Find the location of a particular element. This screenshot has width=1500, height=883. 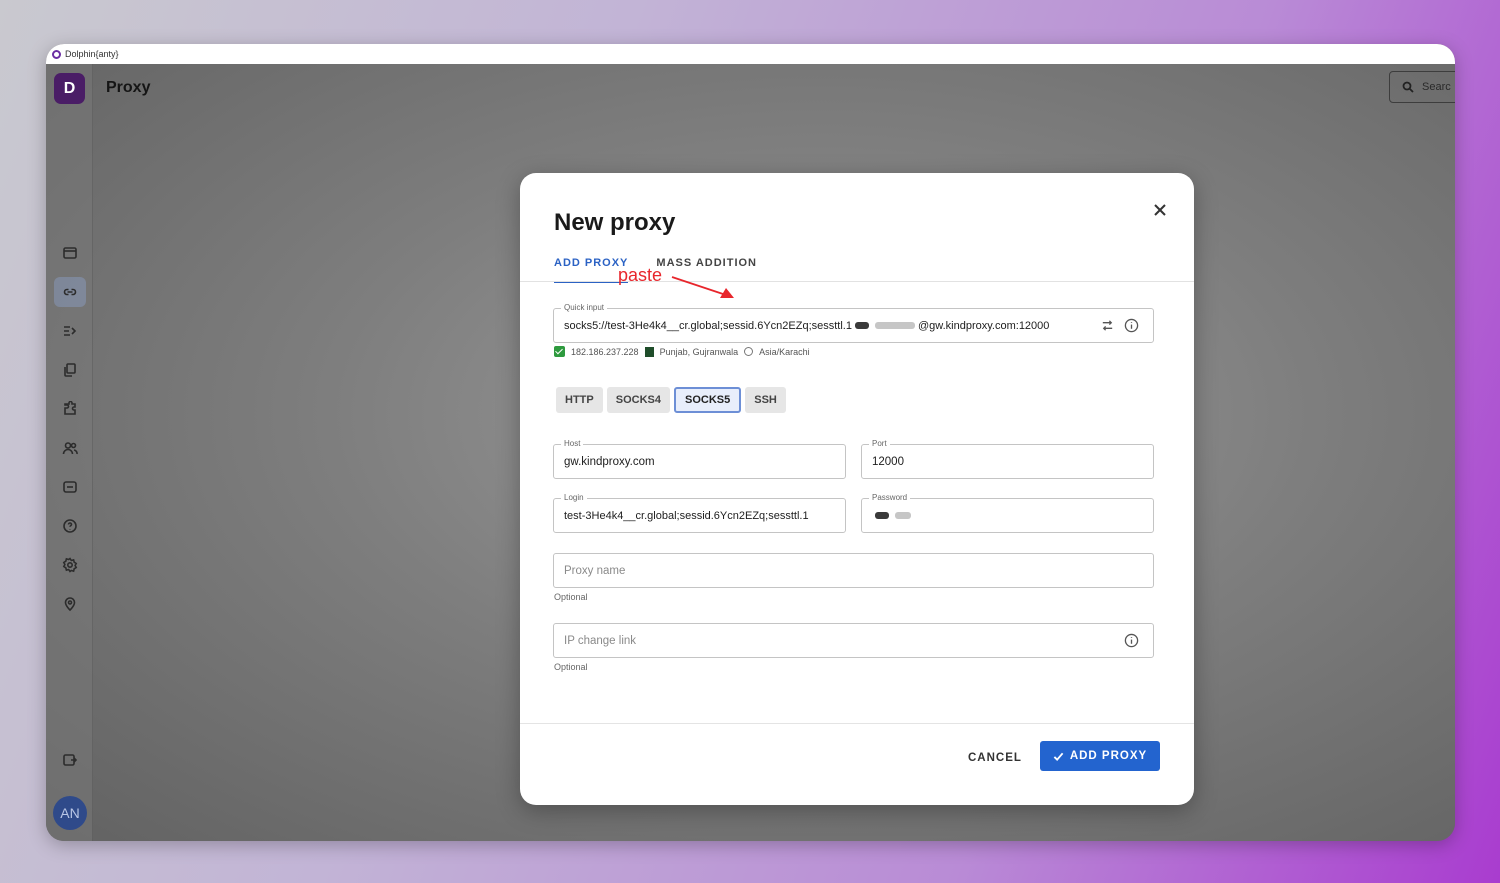

proxy-location: Punjab, Gujranwala is located at coordinates (699, 351).